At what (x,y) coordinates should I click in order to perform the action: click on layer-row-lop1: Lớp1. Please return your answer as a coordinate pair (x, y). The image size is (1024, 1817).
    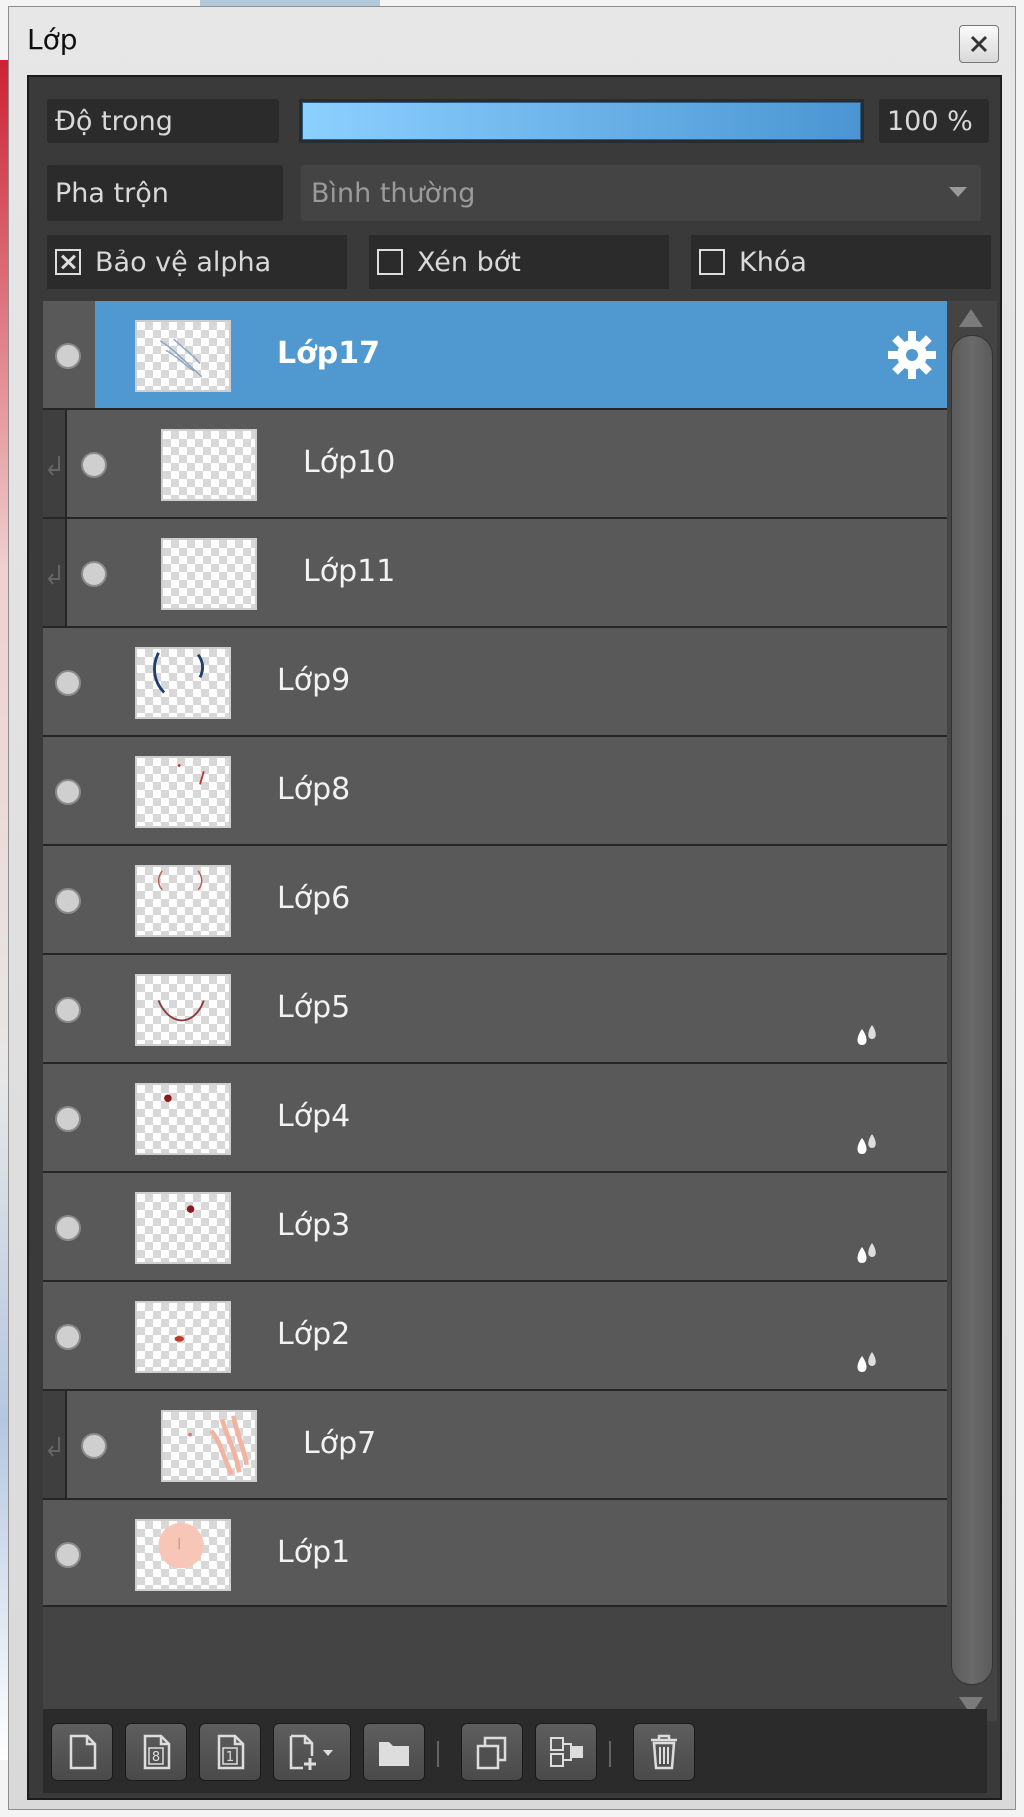
    Looking at the image, I should click on (495, 1553).